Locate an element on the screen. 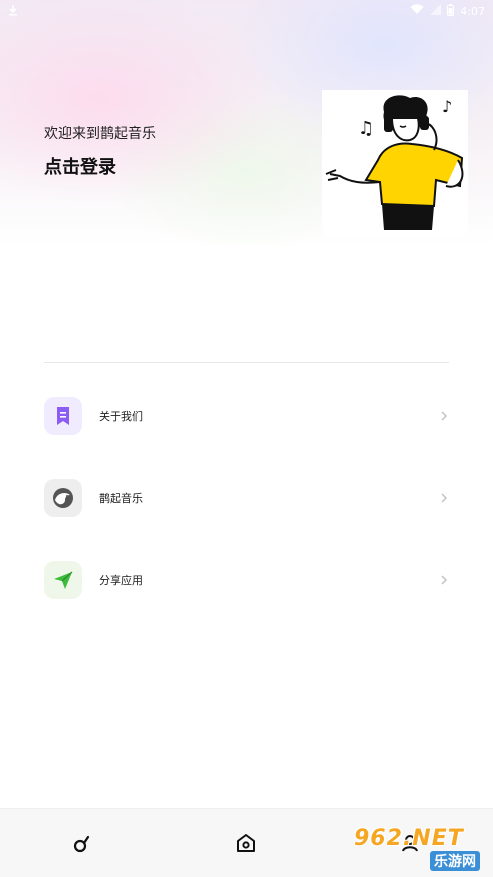 This screenshot has height=877, width=493. magpie-icon is located at coordinates (63, 498).